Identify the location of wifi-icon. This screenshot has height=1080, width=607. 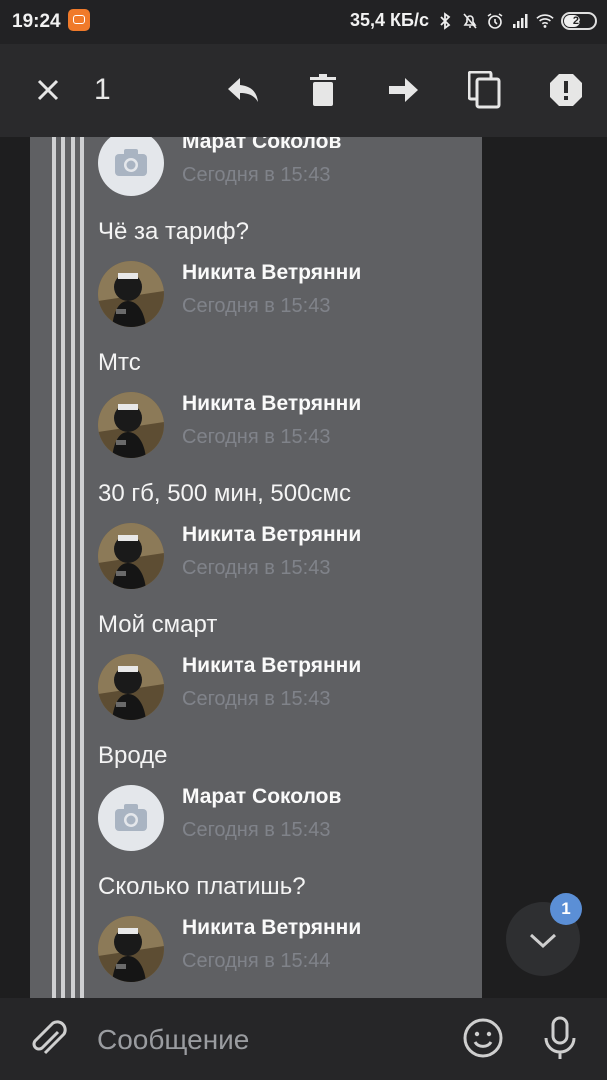
(545, 20).